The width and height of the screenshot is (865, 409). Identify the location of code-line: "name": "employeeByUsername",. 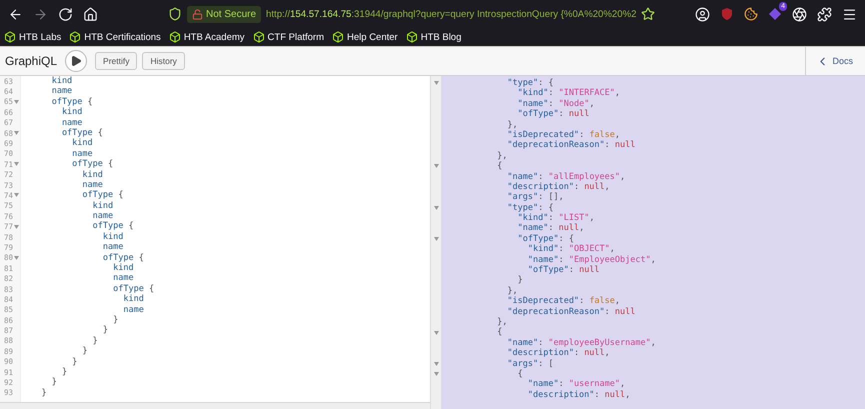
(581, 343).